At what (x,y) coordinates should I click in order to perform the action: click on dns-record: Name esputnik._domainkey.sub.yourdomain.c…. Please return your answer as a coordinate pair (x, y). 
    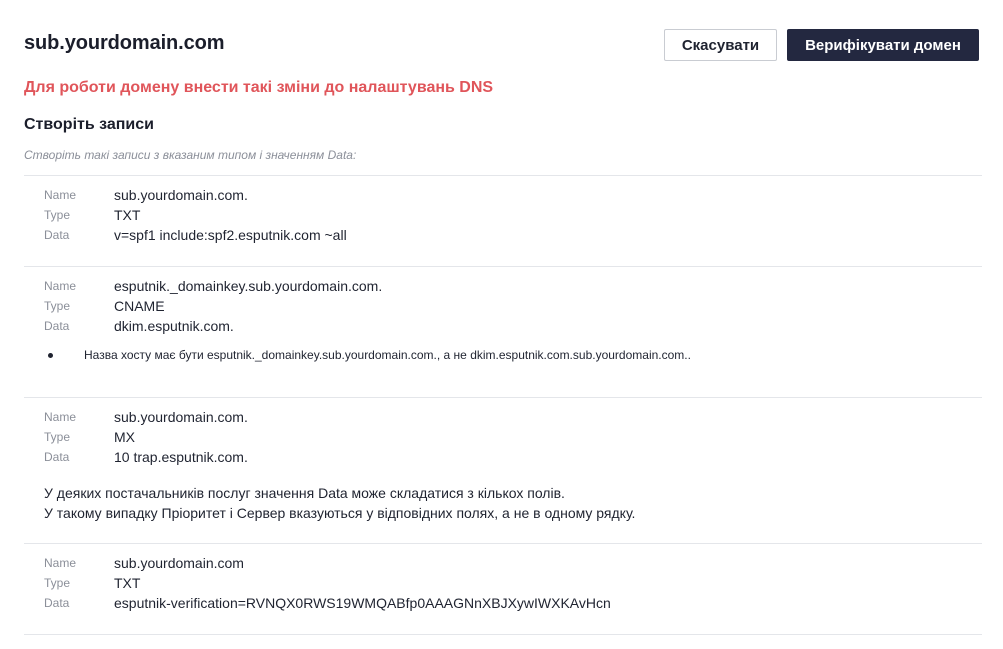
    Looking at the image, I should click on (213, 306).